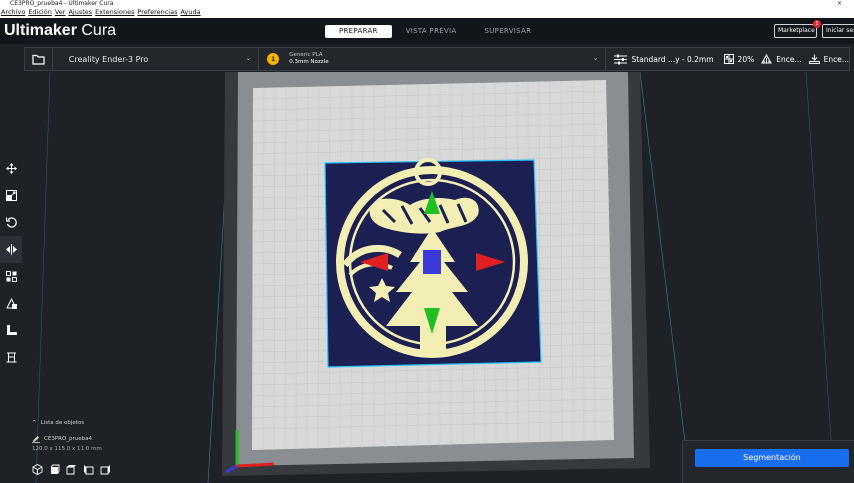 The image size is (854, 483). Describe the element at coordinates (157, 12) in the screenshot. I see `menu-preferencias: Preferencias` at that location.